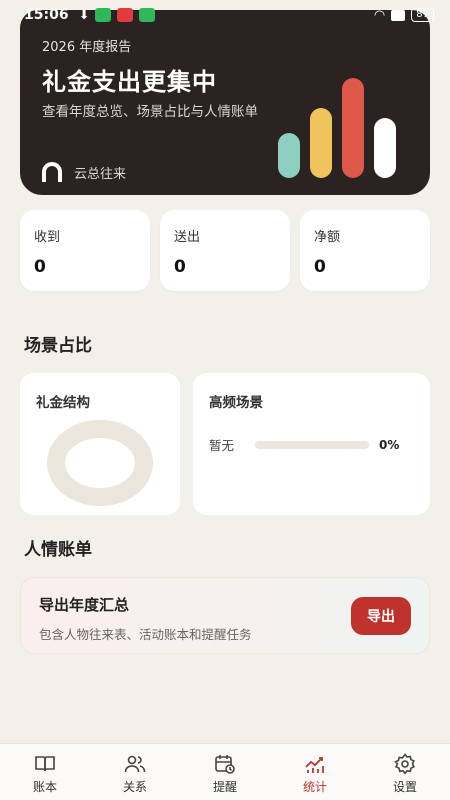  I want to click on export-subtitle: 包含人物往来表、活动账本和提醒任务, so click(145, 634).